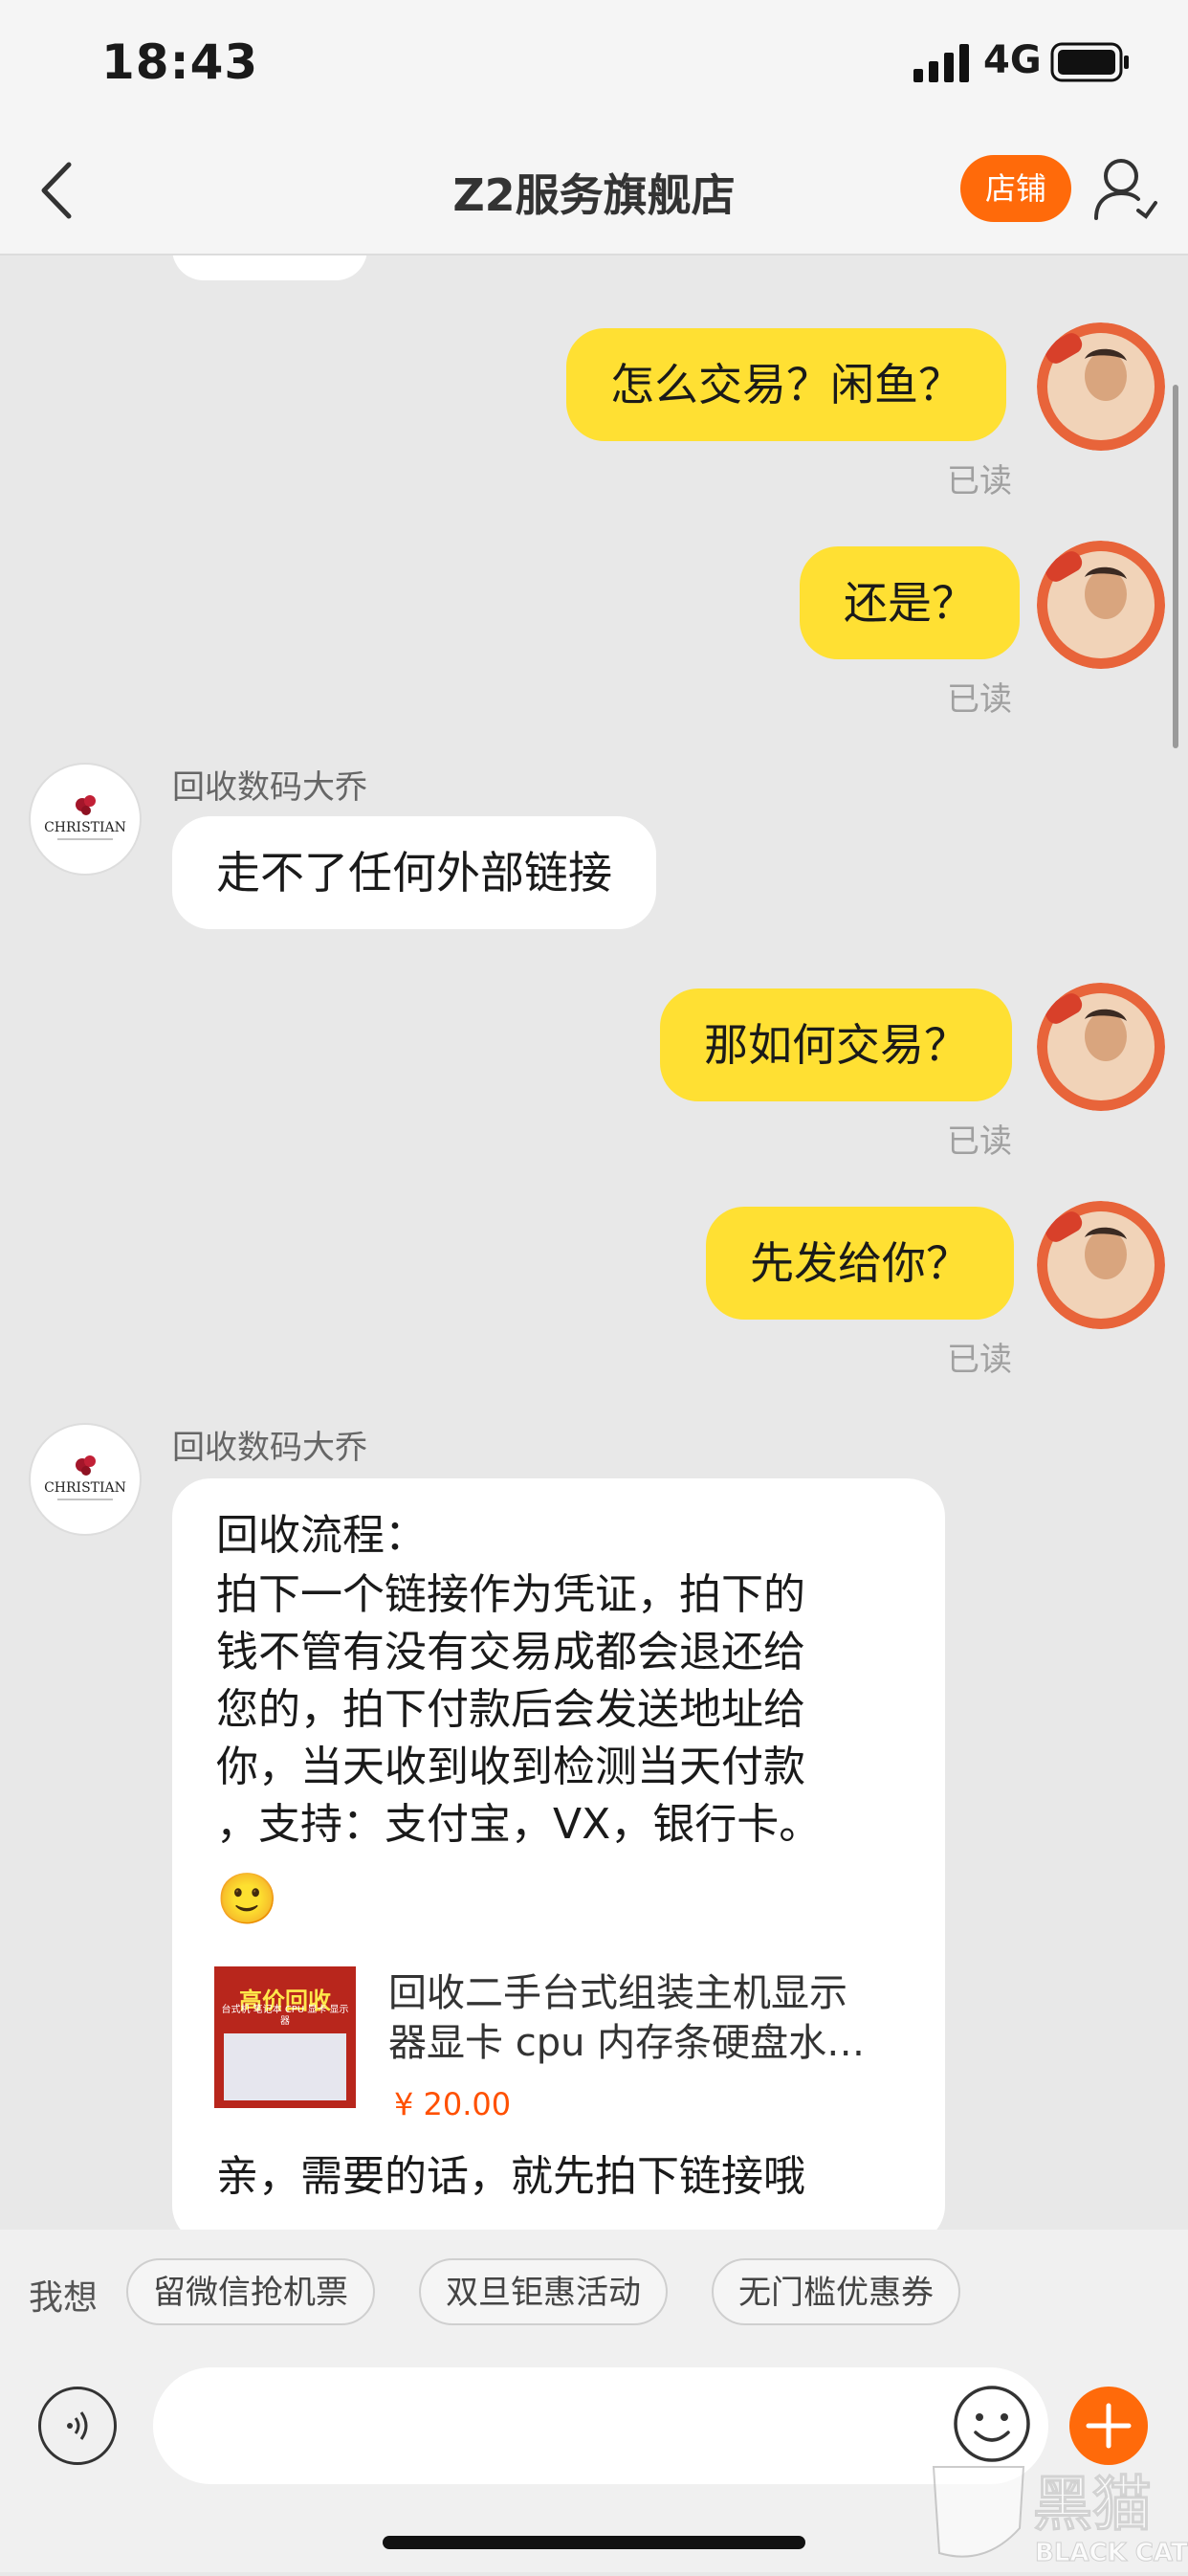 The width and height of the screenshot is (1188, 2576). I want to click on message-bubble-partial, so click(269, 267).